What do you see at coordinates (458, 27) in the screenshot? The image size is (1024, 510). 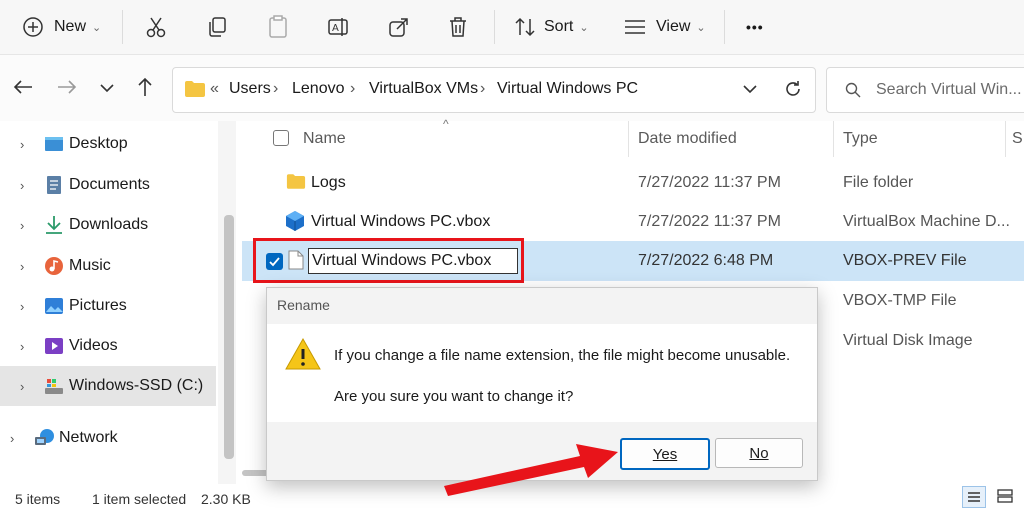 I see `delete-button` at bounding box center [458, 27].